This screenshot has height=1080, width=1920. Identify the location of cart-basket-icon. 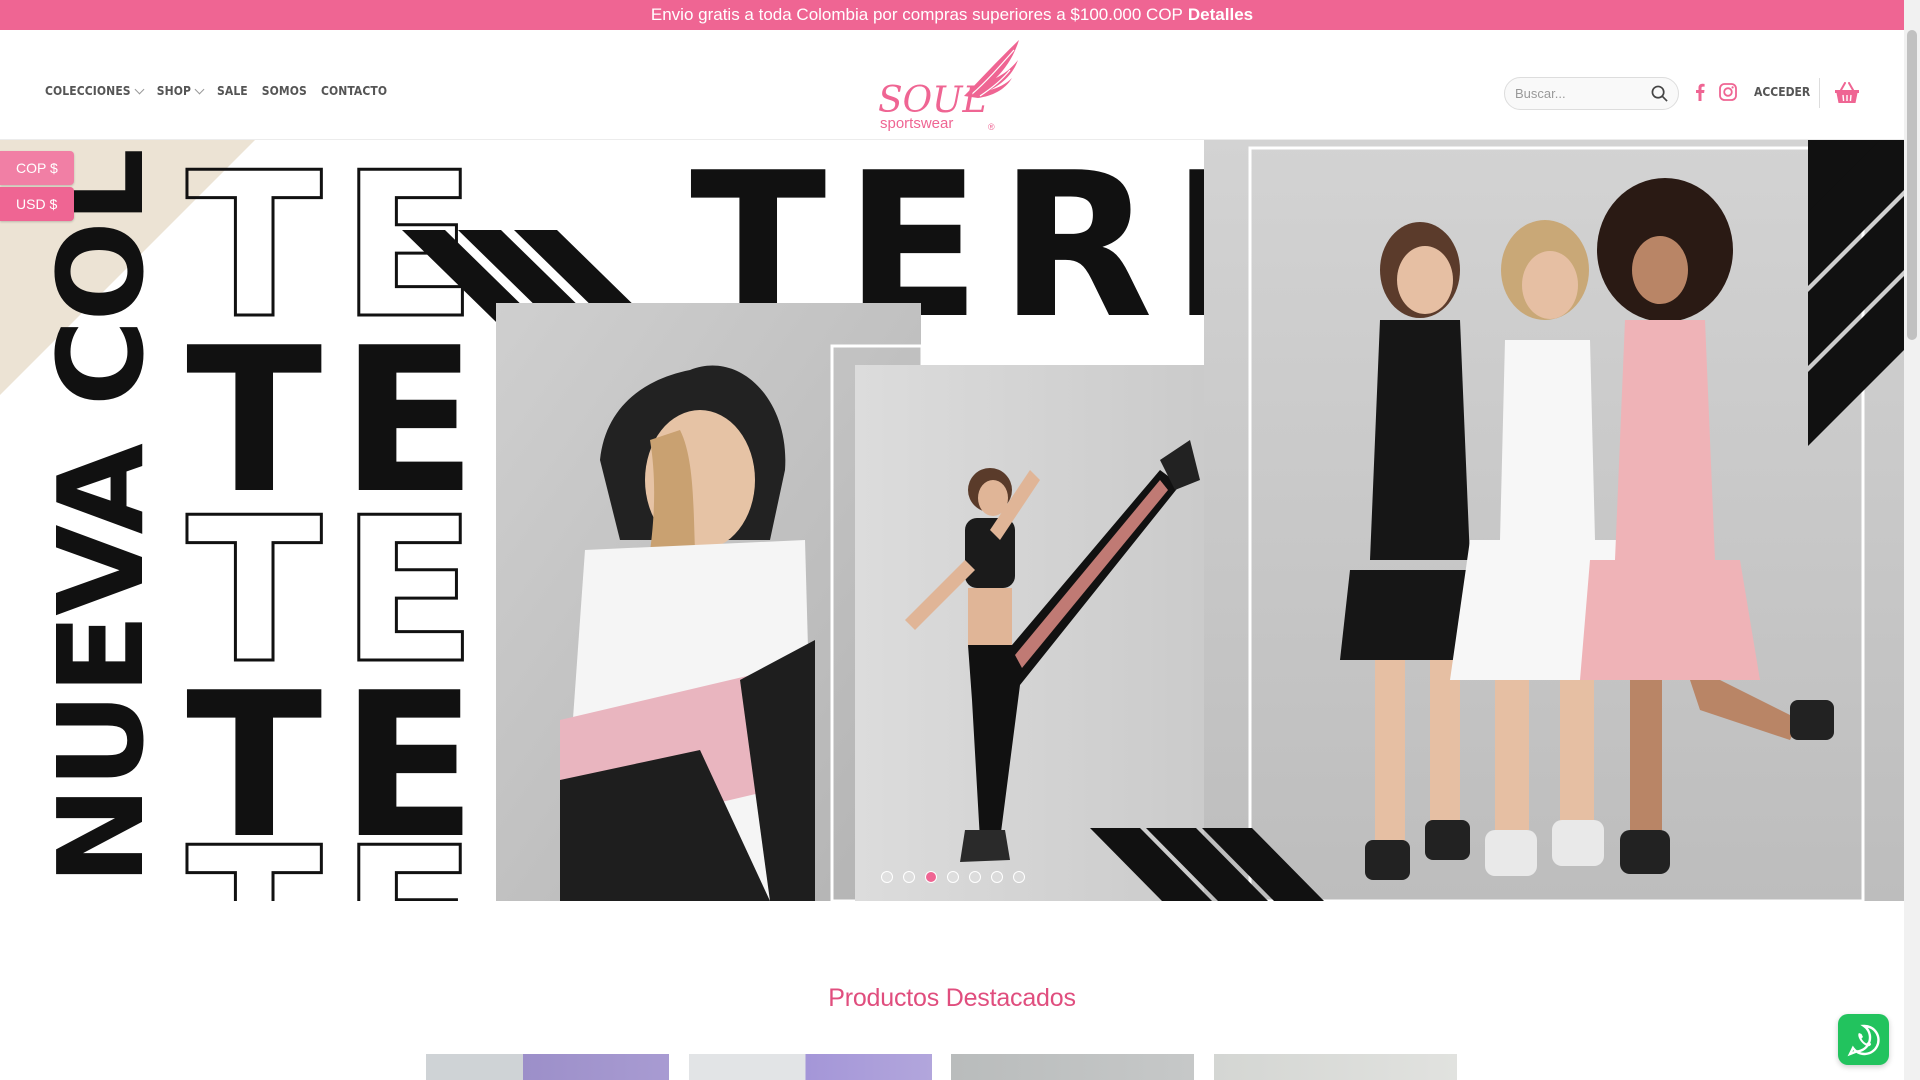
(1847, 92).